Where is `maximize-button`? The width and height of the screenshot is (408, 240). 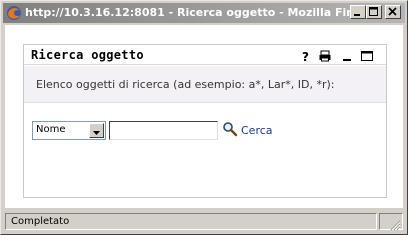
maximize-button is located at coordinates (374, 12).